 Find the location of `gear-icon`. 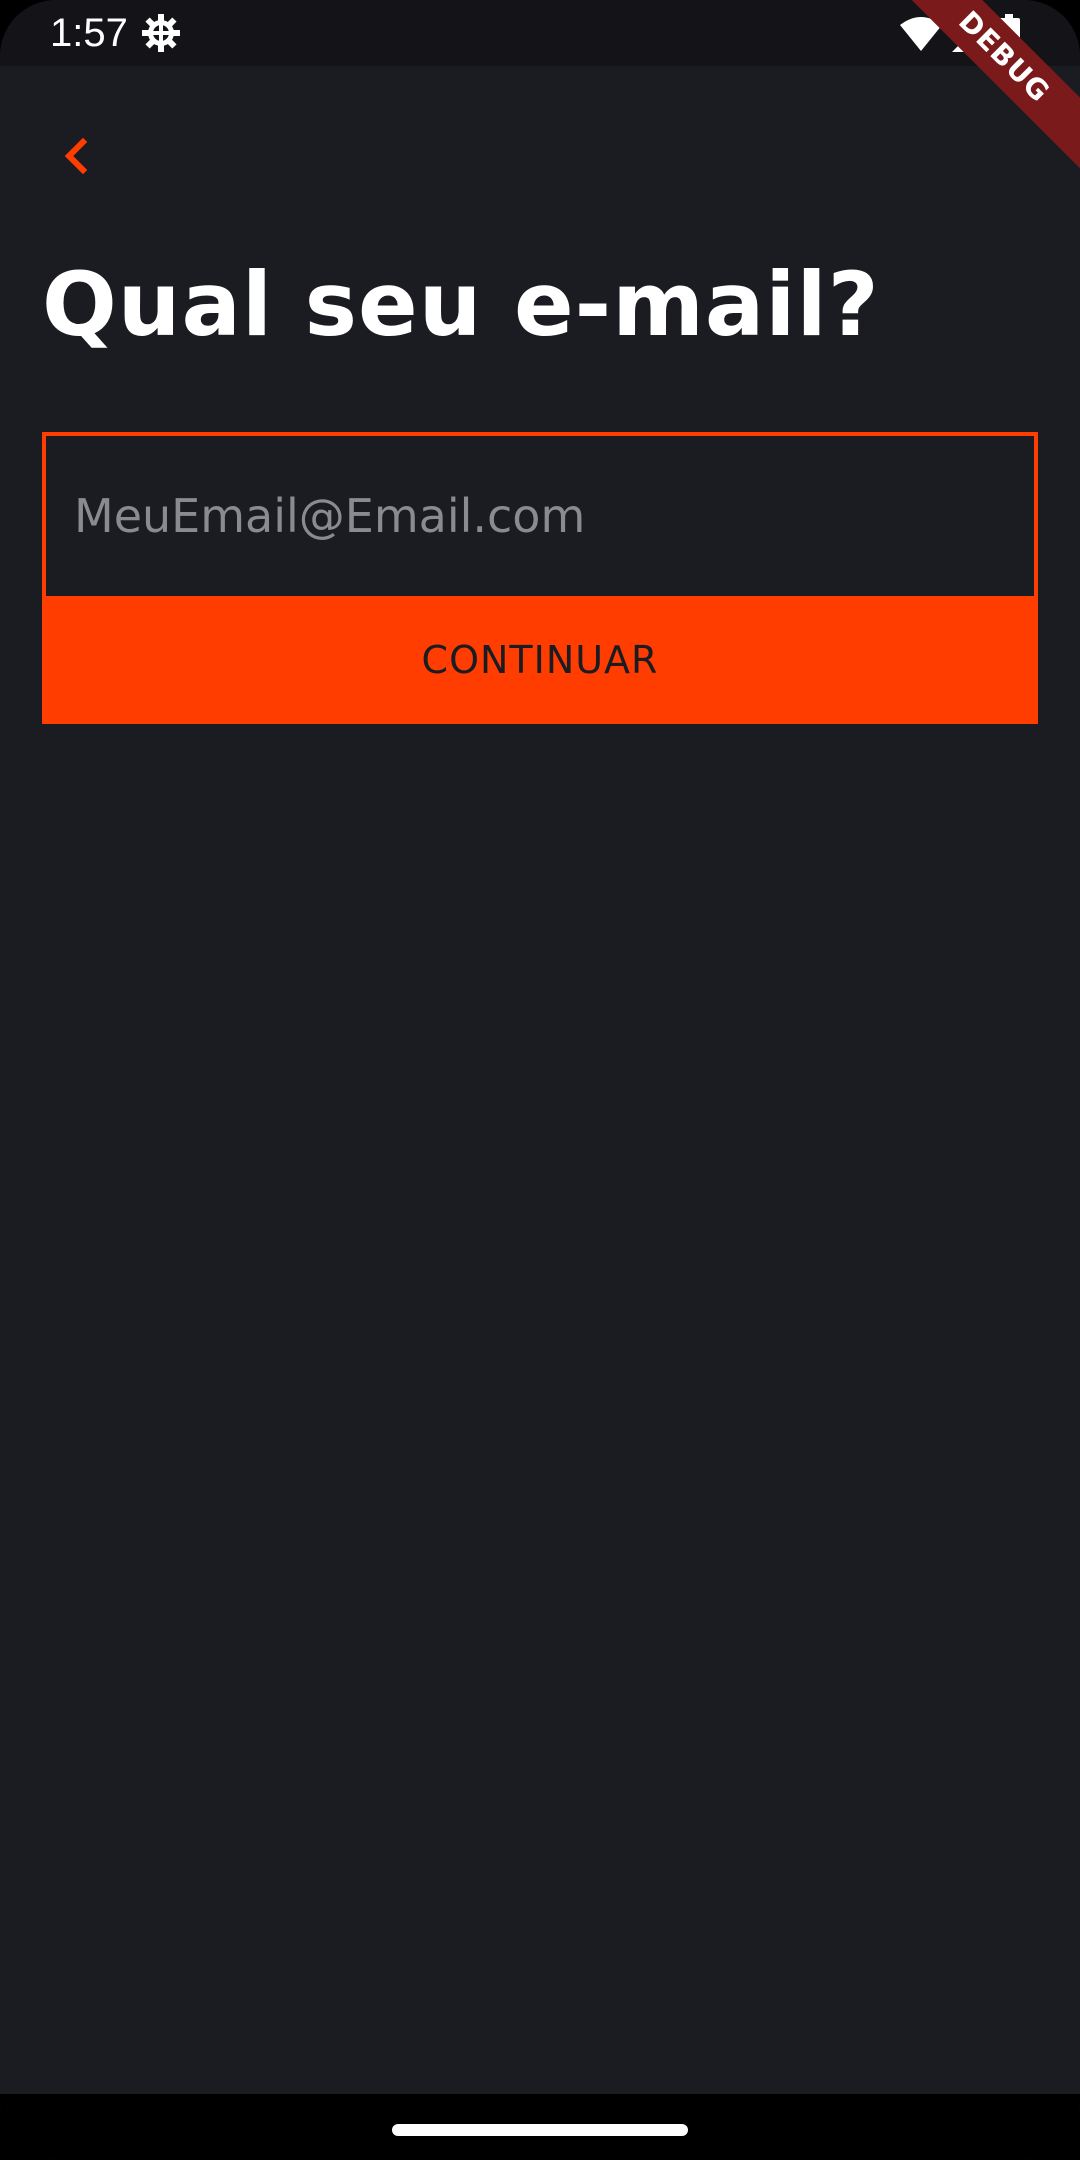

gear-icon is located at coordinates (161, 33).